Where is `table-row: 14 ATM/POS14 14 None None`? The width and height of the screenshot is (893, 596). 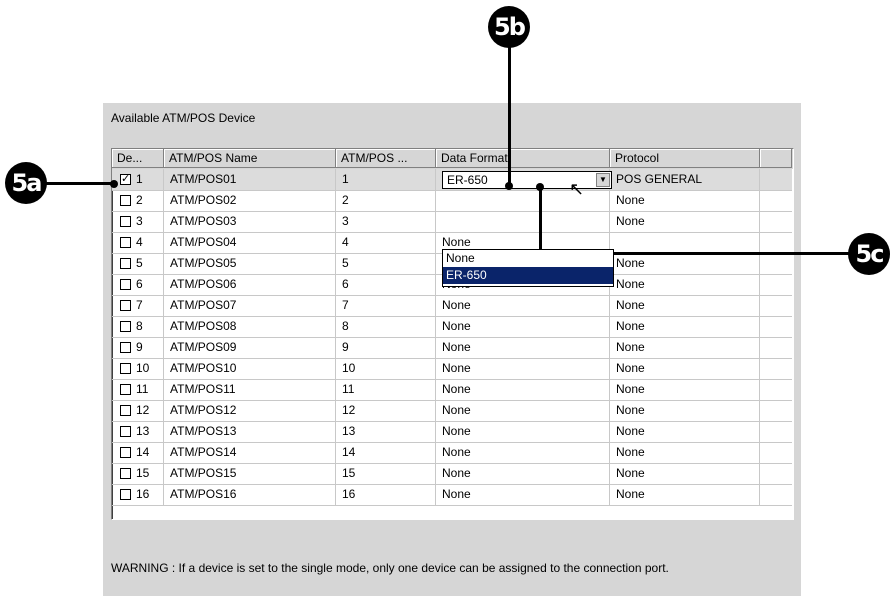 table-row: 14 ATM/POS14 14 None None is located at coordinates (452, 453).